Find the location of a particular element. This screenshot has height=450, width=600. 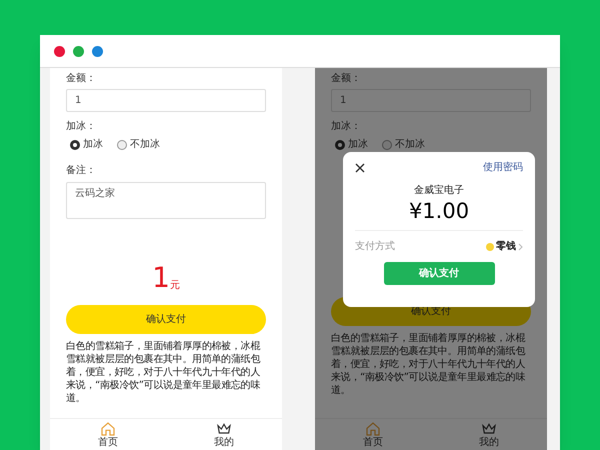

password-link: 使用密码 is located at coordinates (503, 167).